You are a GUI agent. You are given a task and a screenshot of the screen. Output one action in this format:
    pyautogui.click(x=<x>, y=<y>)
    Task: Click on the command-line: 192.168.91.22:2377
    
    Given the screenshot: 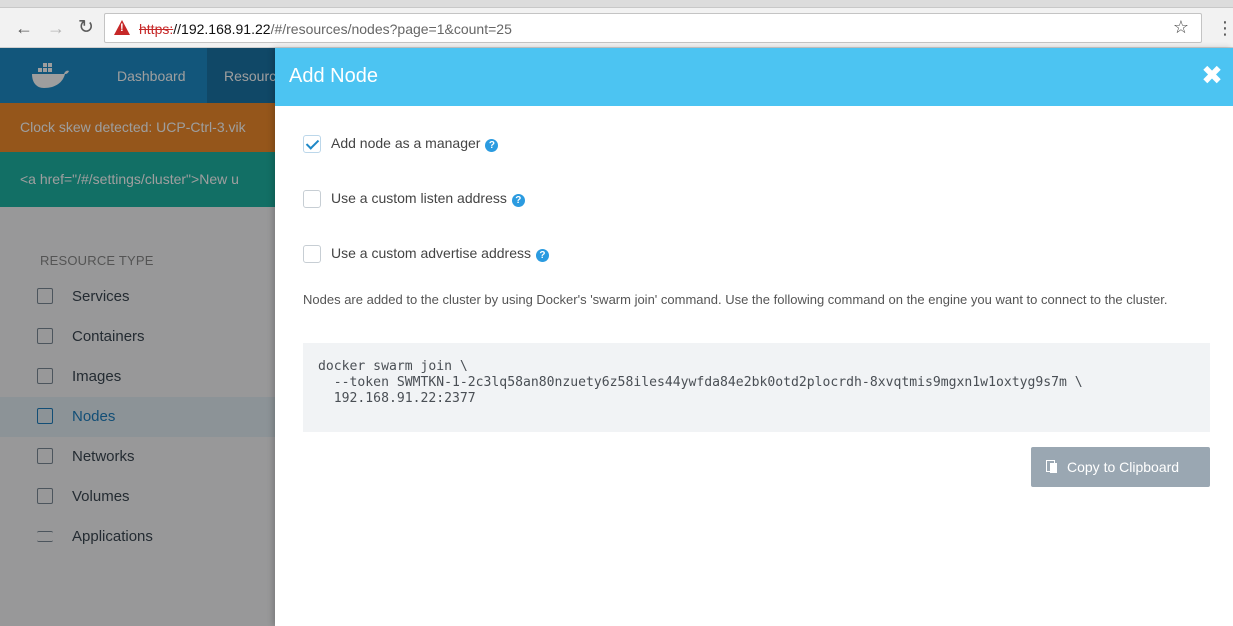 What is the action you would take?
    pyautogui.click(x=397, y=398)
    